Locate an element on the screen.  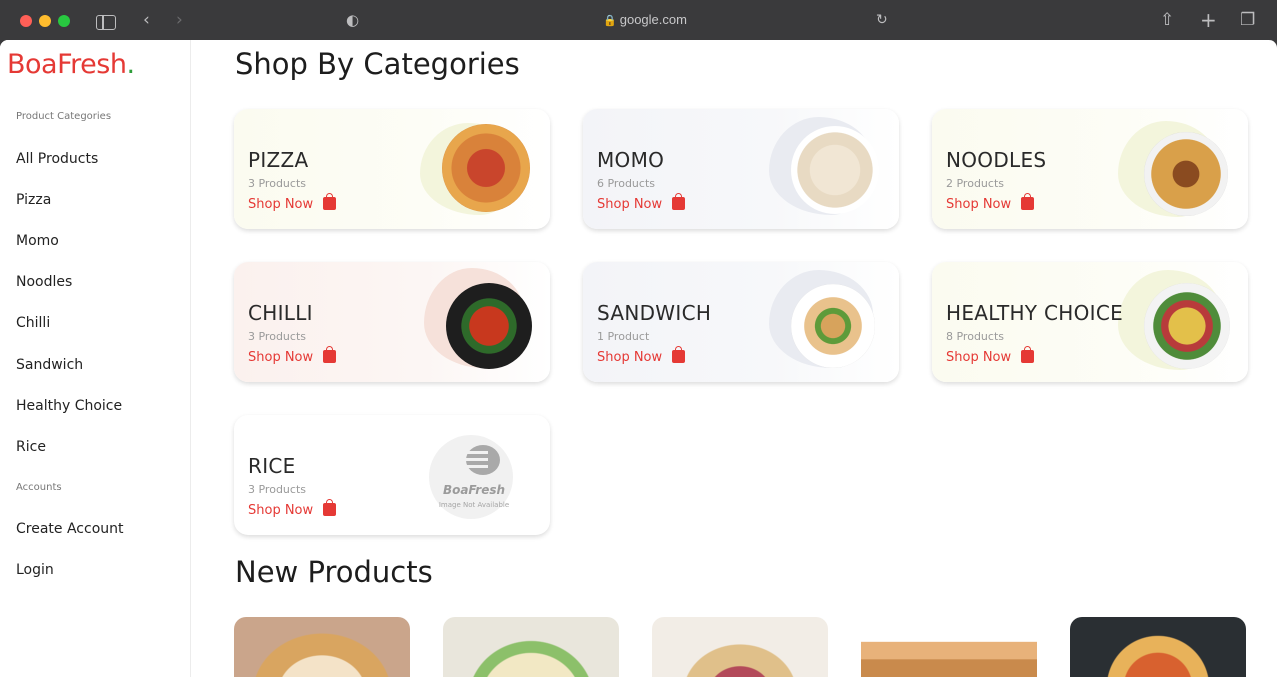
card-title: RICE is located at coordinates (272, 466).